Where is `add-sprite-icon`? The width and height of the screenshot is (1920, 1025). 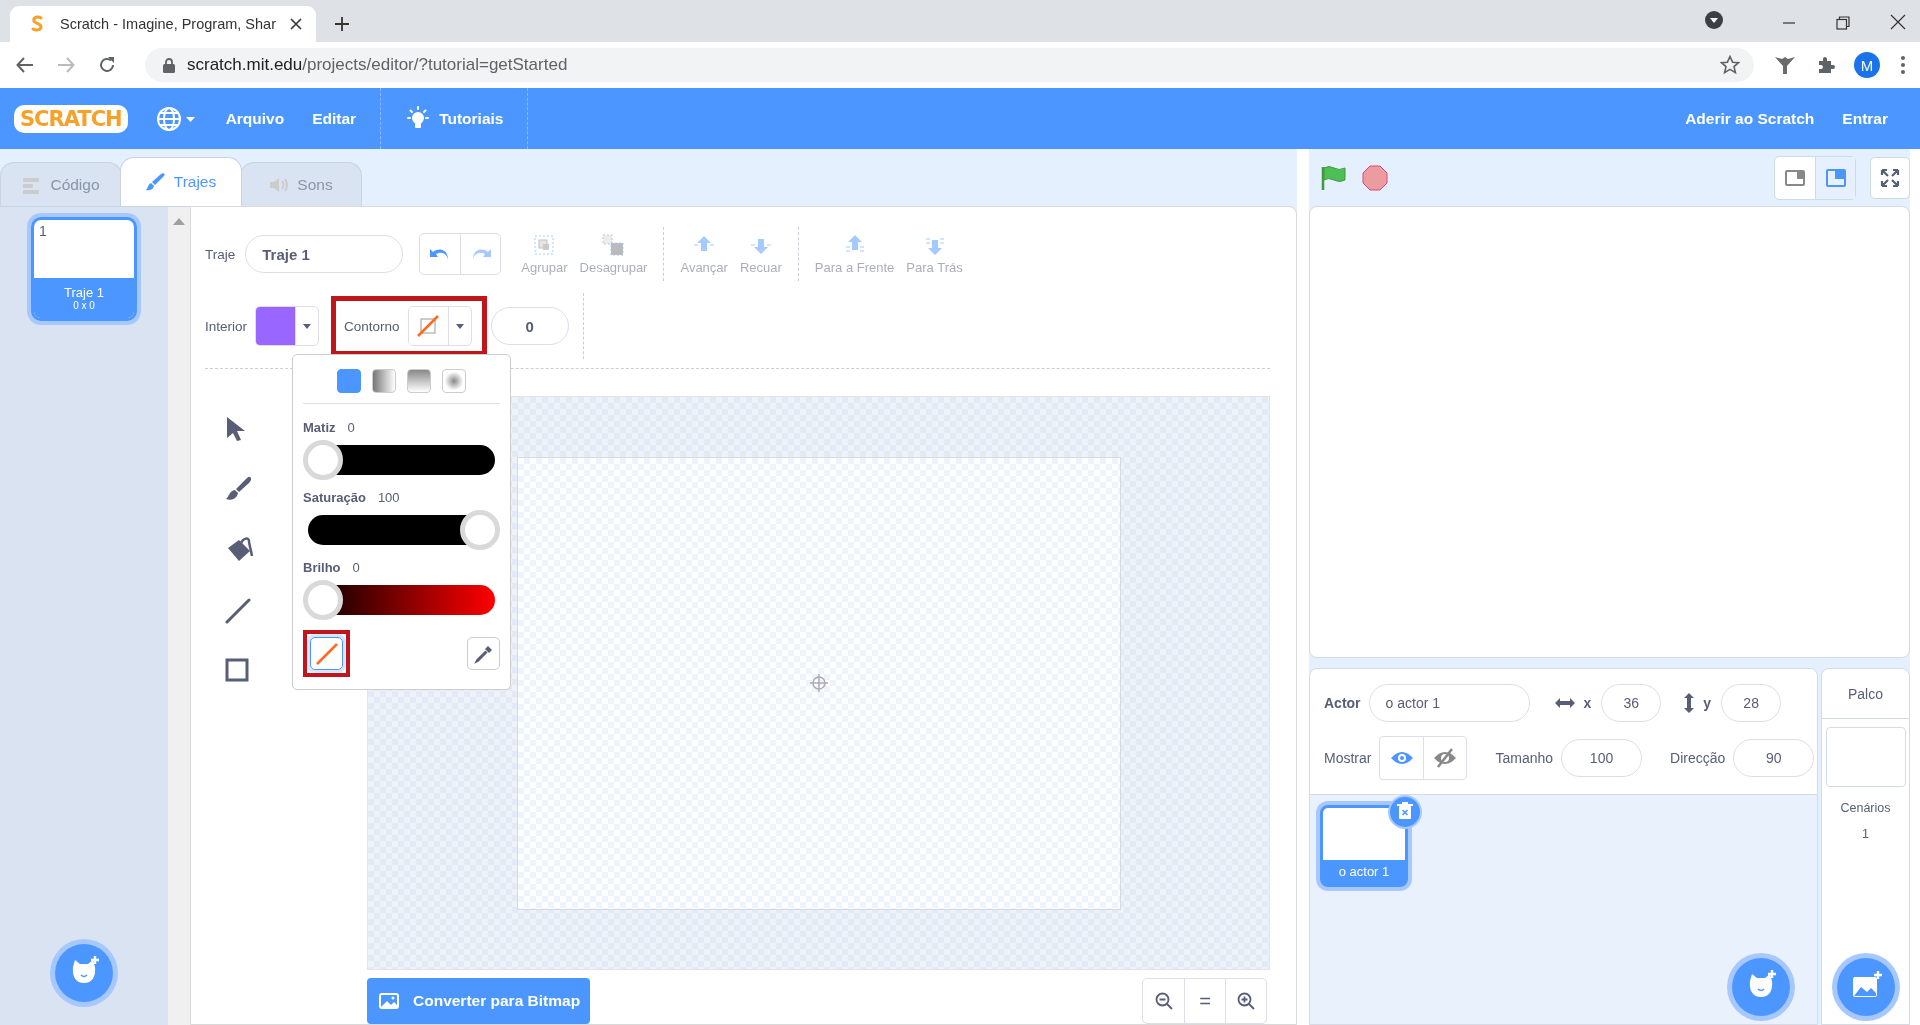 add-sprite-icon is located at coordinates (1761, 987).